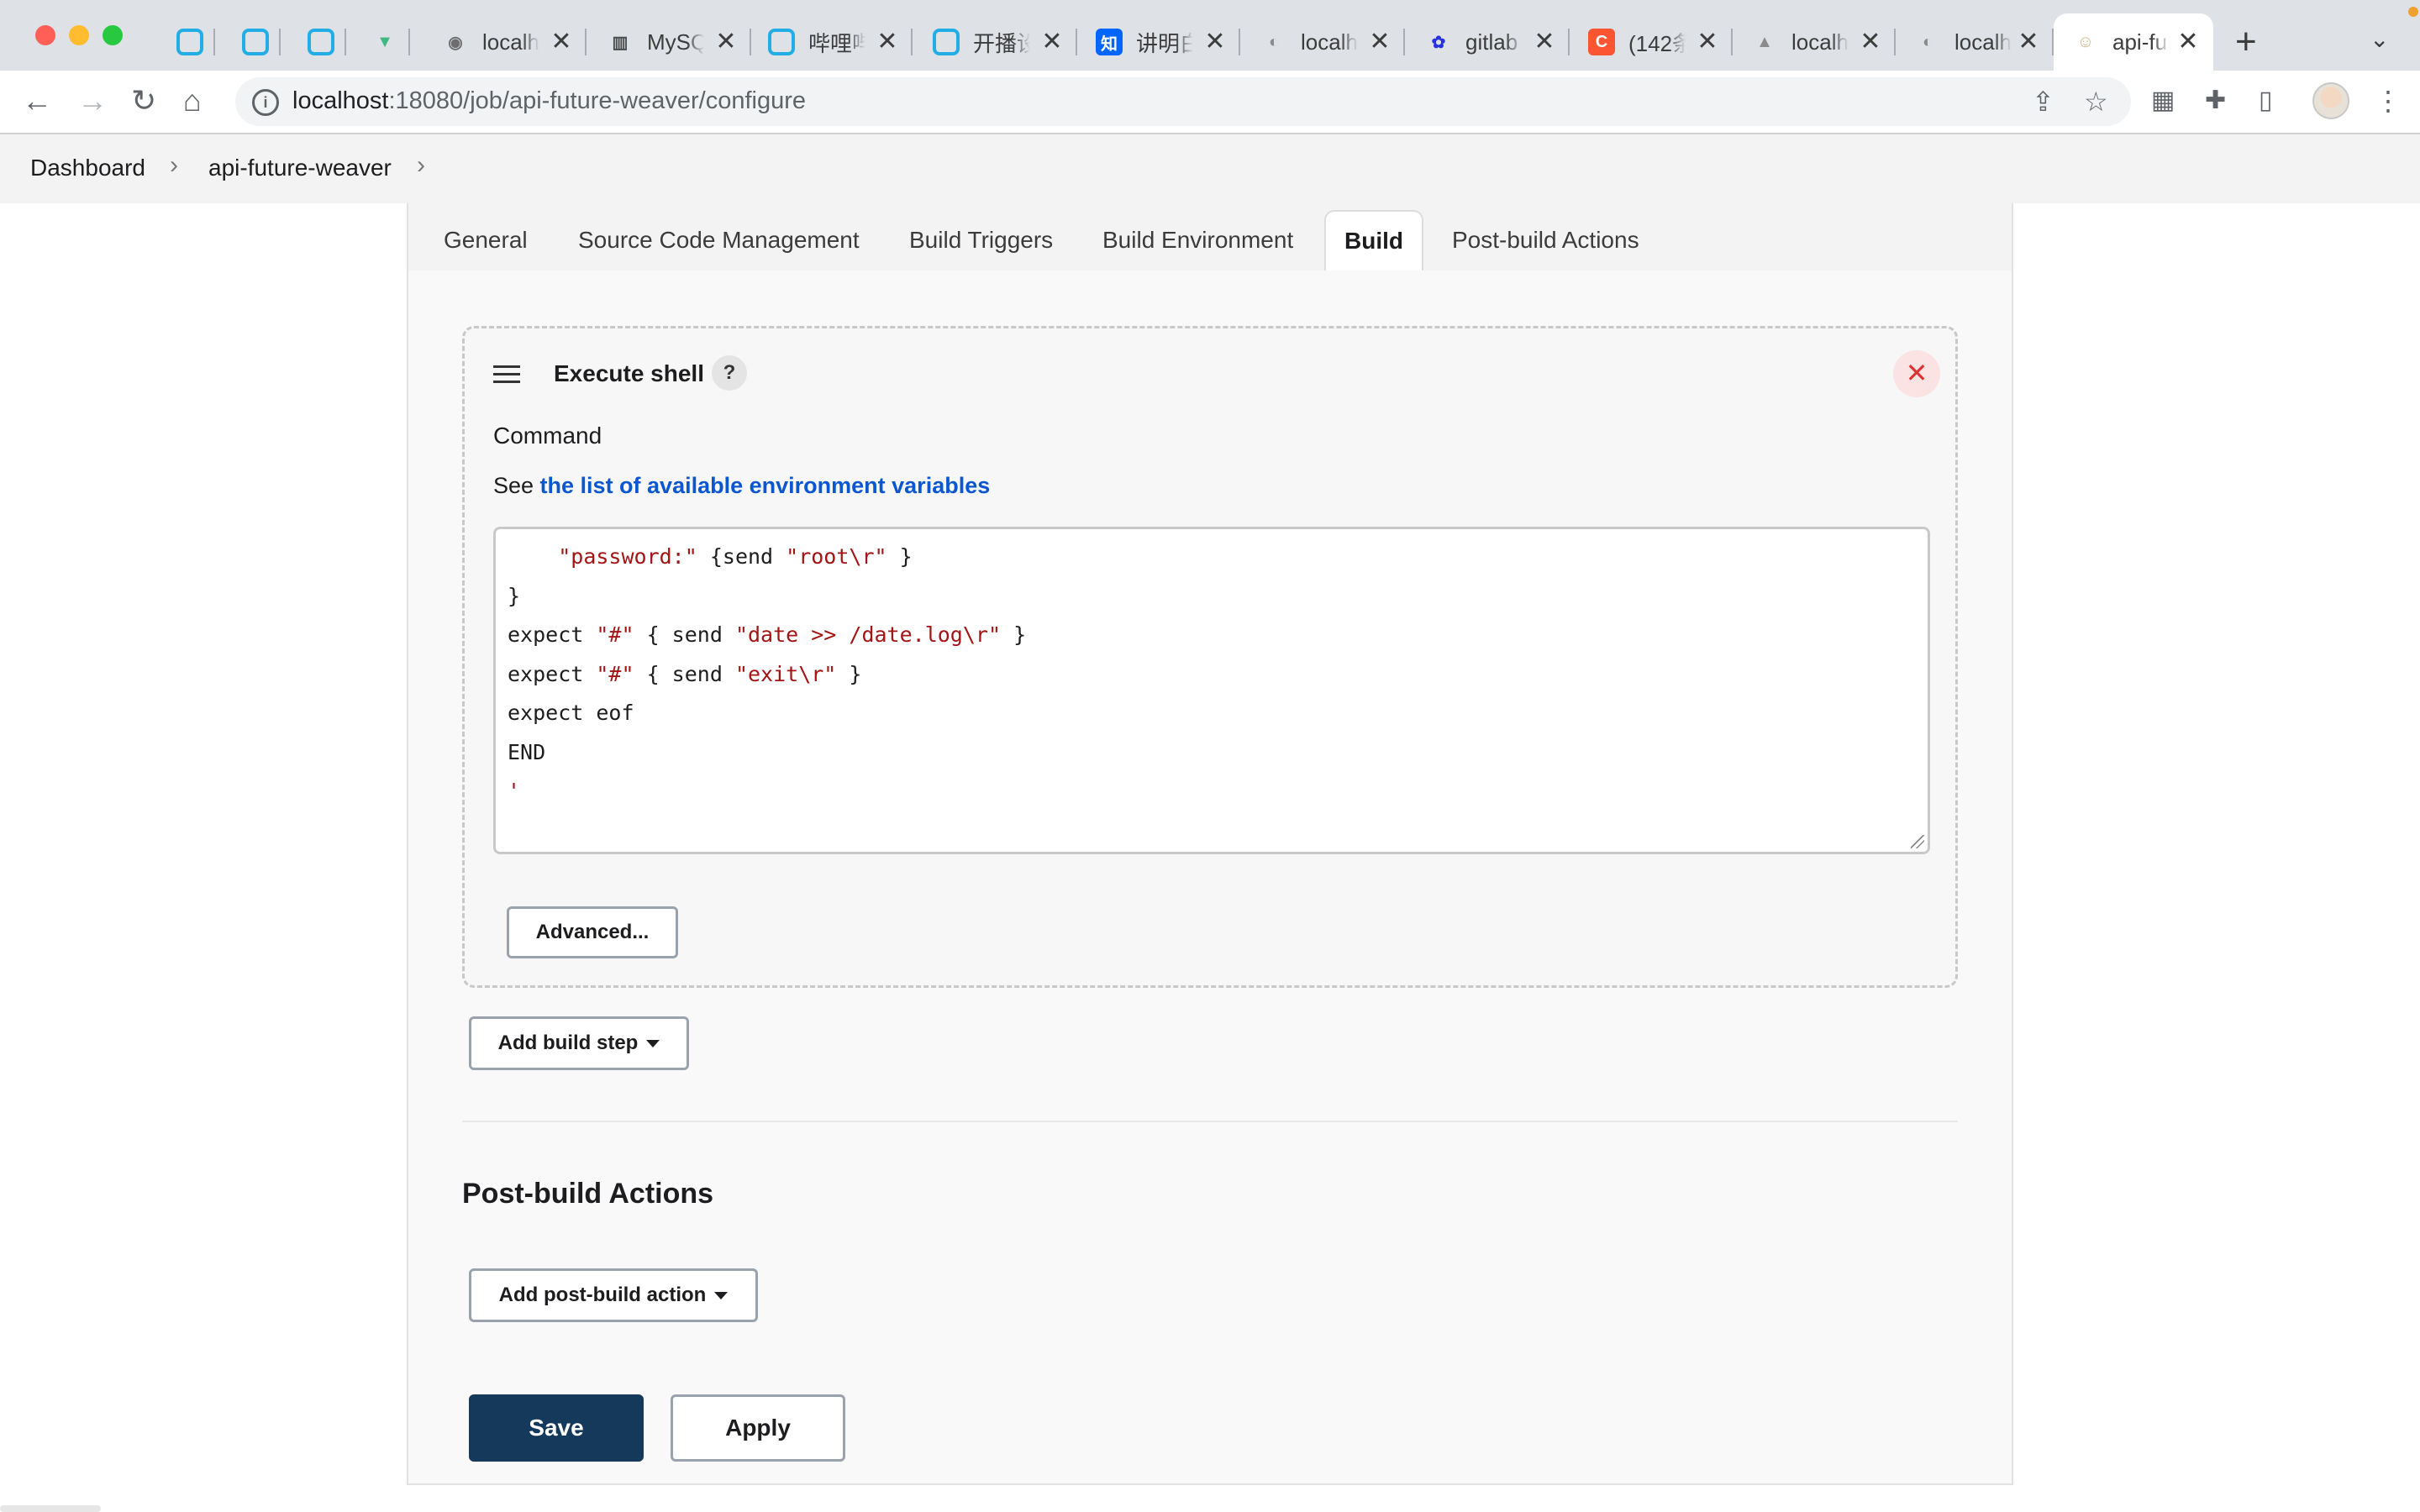 This screenshot has width=2420, height=1512. What do you see at coordinates (684, 634) in the screenshot?
I see `code-token: { send` at bounding box center [684, 634].